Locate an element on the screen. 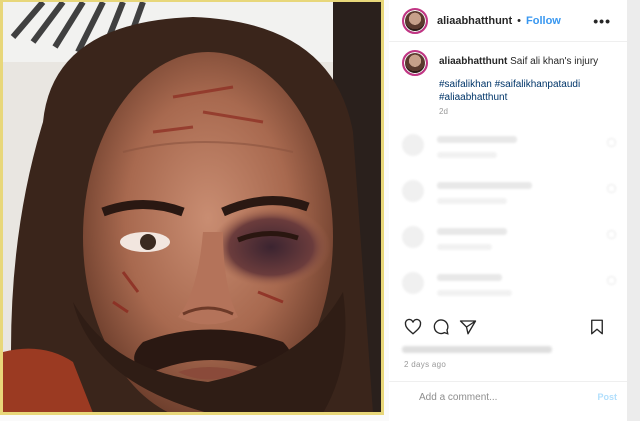  follow-button: Follow is located at coordinates (543, 21).